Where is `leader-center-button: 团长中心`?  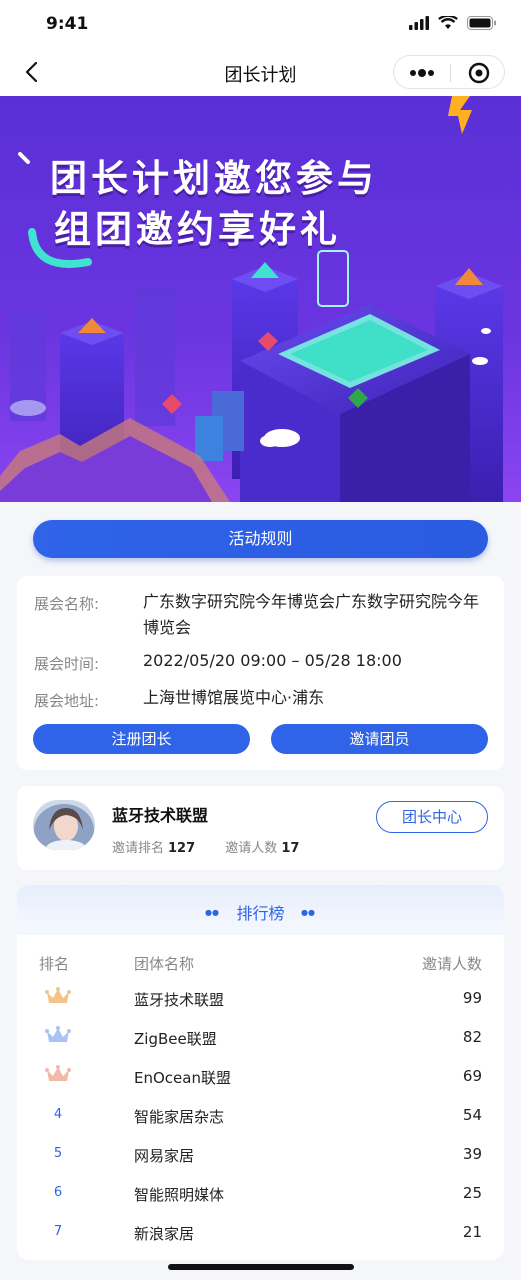
leader-center-button: 团长中心 is located at coordinates (432, 817).